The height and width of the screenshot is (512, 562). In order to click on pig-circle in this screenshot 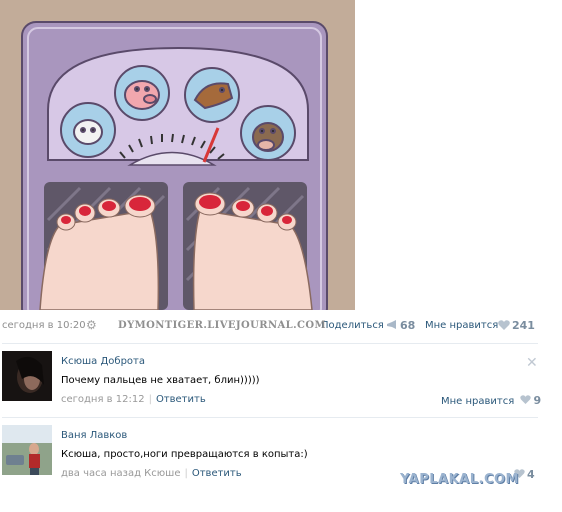, I will do `click(142, 93)`.